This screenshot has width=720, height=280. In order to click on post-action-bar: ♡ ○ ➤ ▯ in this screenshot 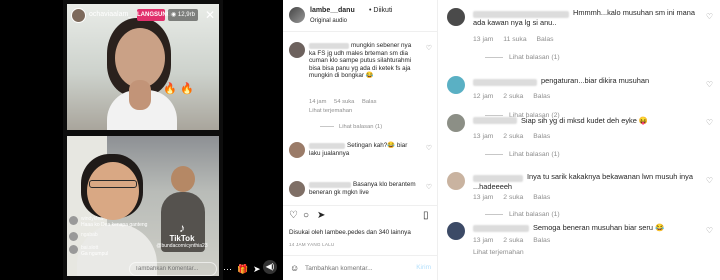, I will do `click(360, 215)`.